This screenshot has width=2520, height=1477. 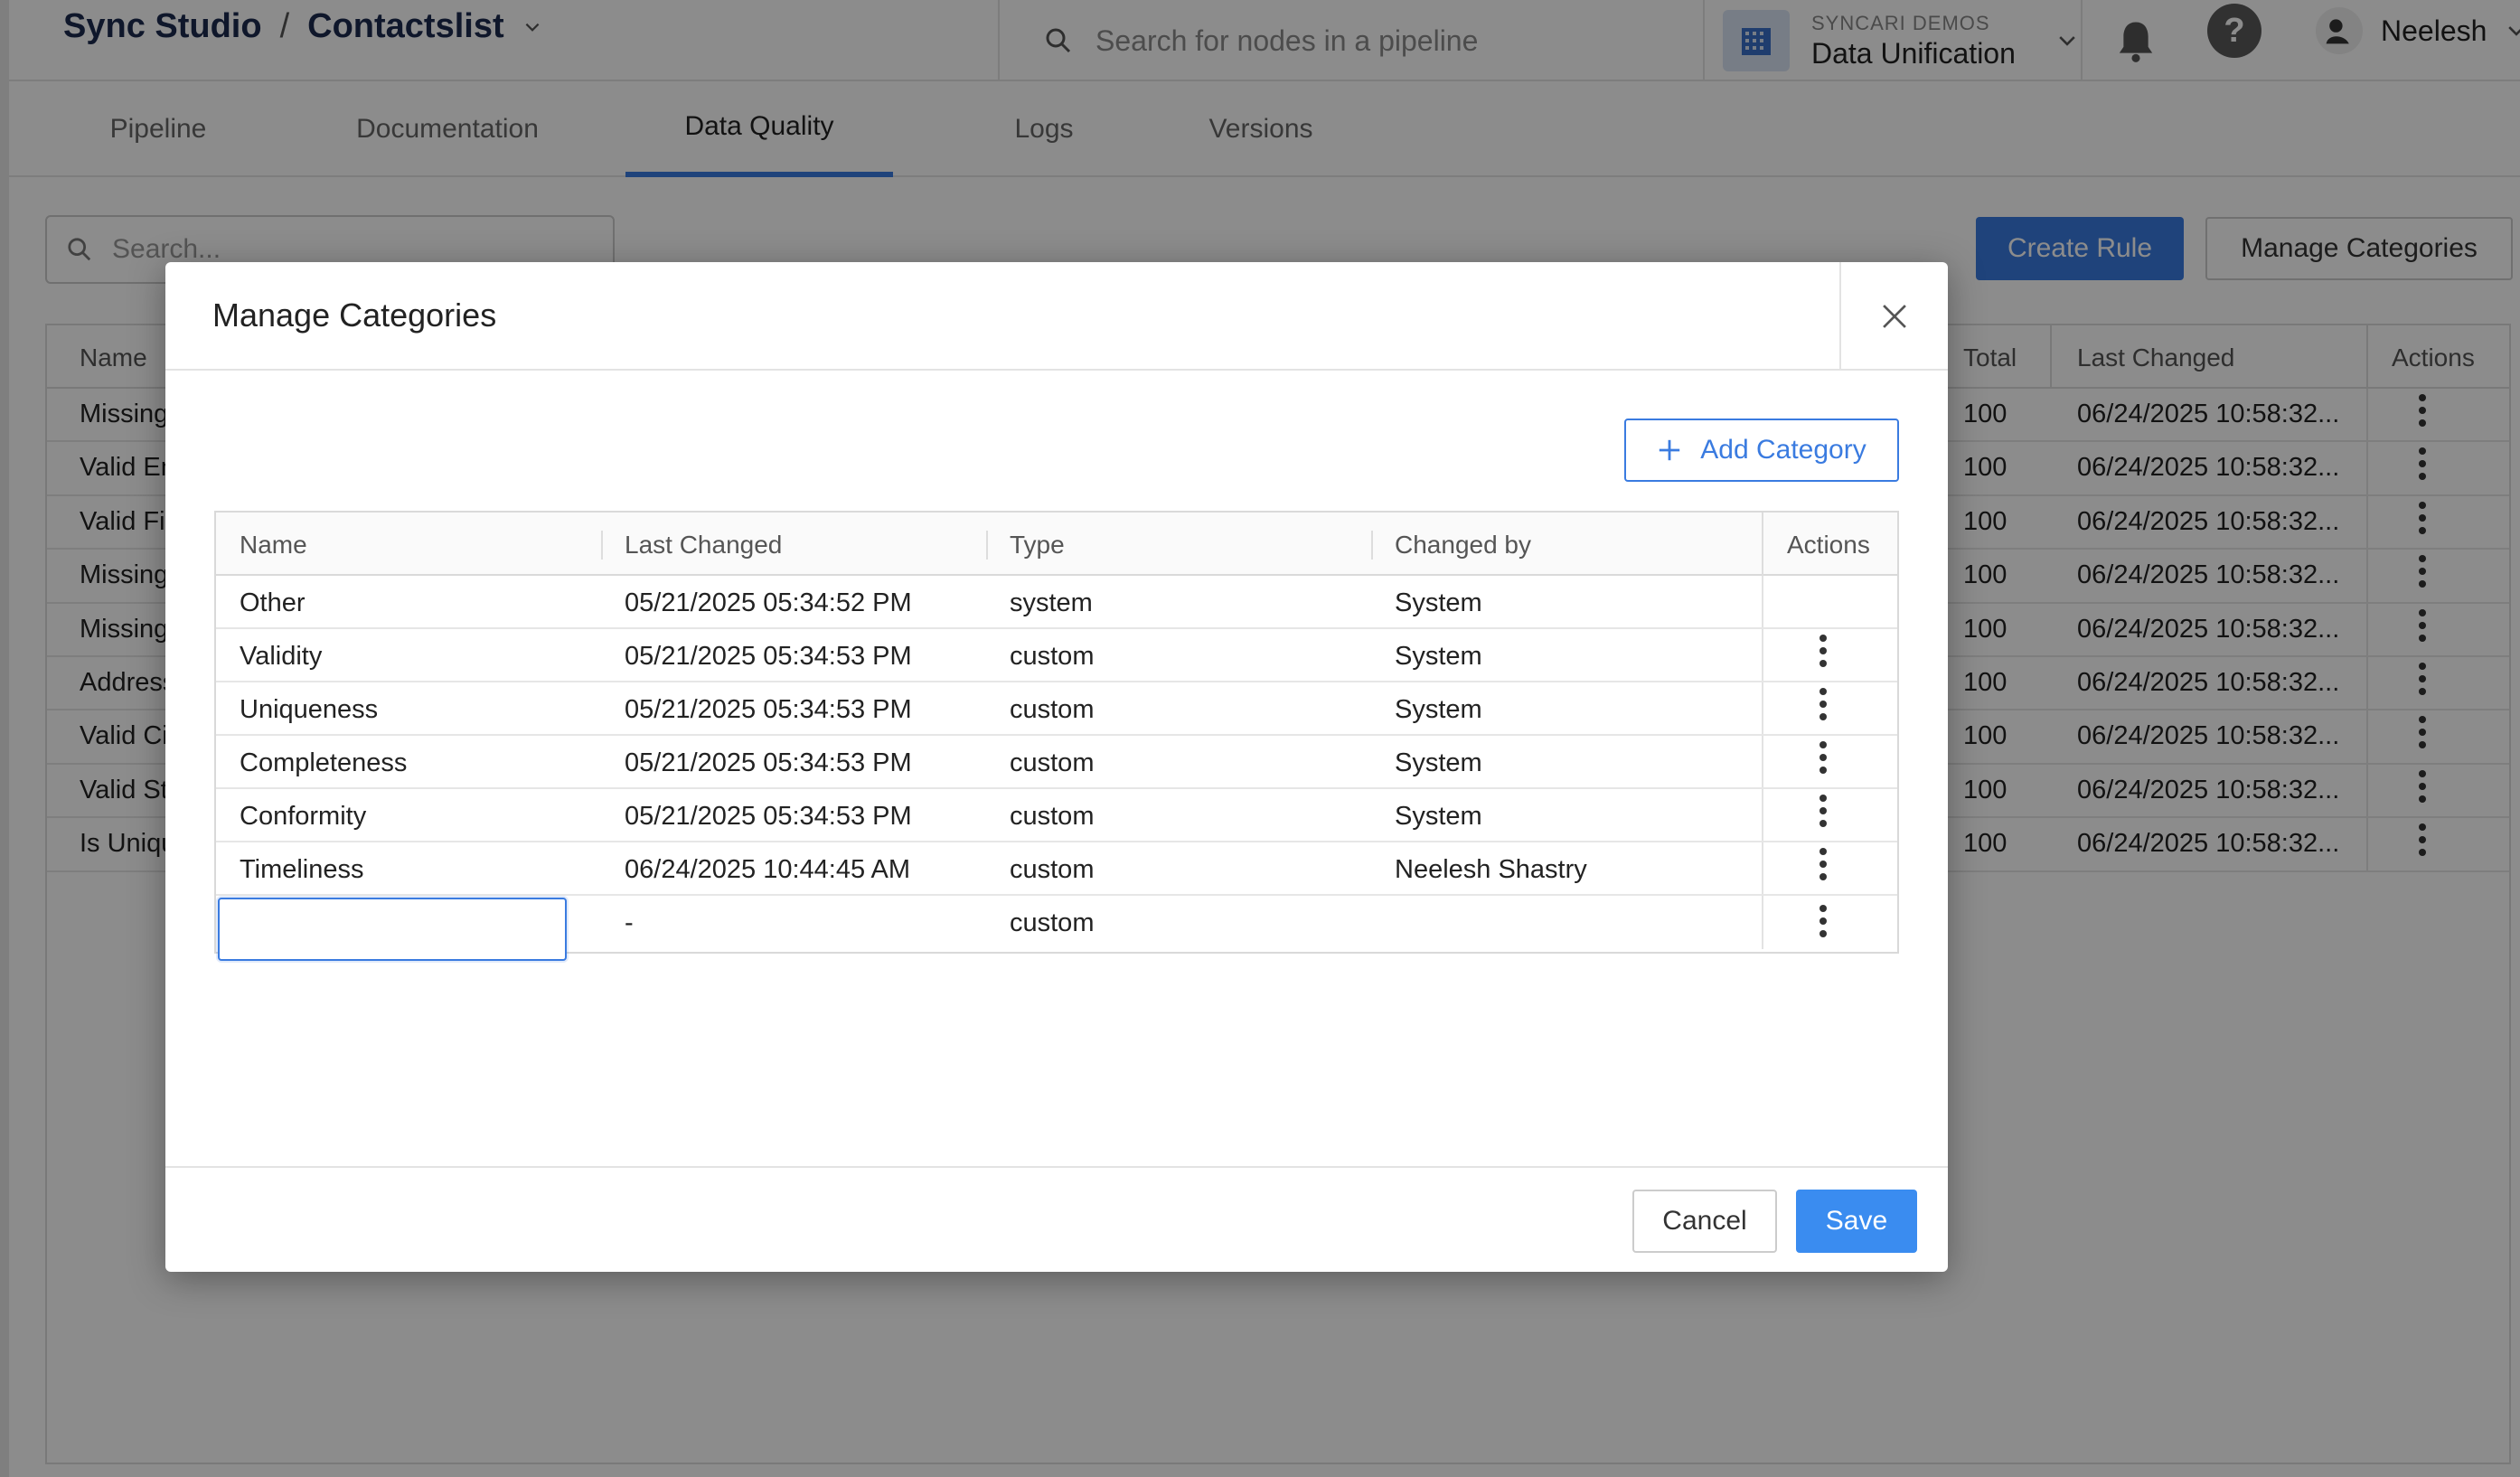 I want to click on category-name: Completeness, so click(x=324, y=763).